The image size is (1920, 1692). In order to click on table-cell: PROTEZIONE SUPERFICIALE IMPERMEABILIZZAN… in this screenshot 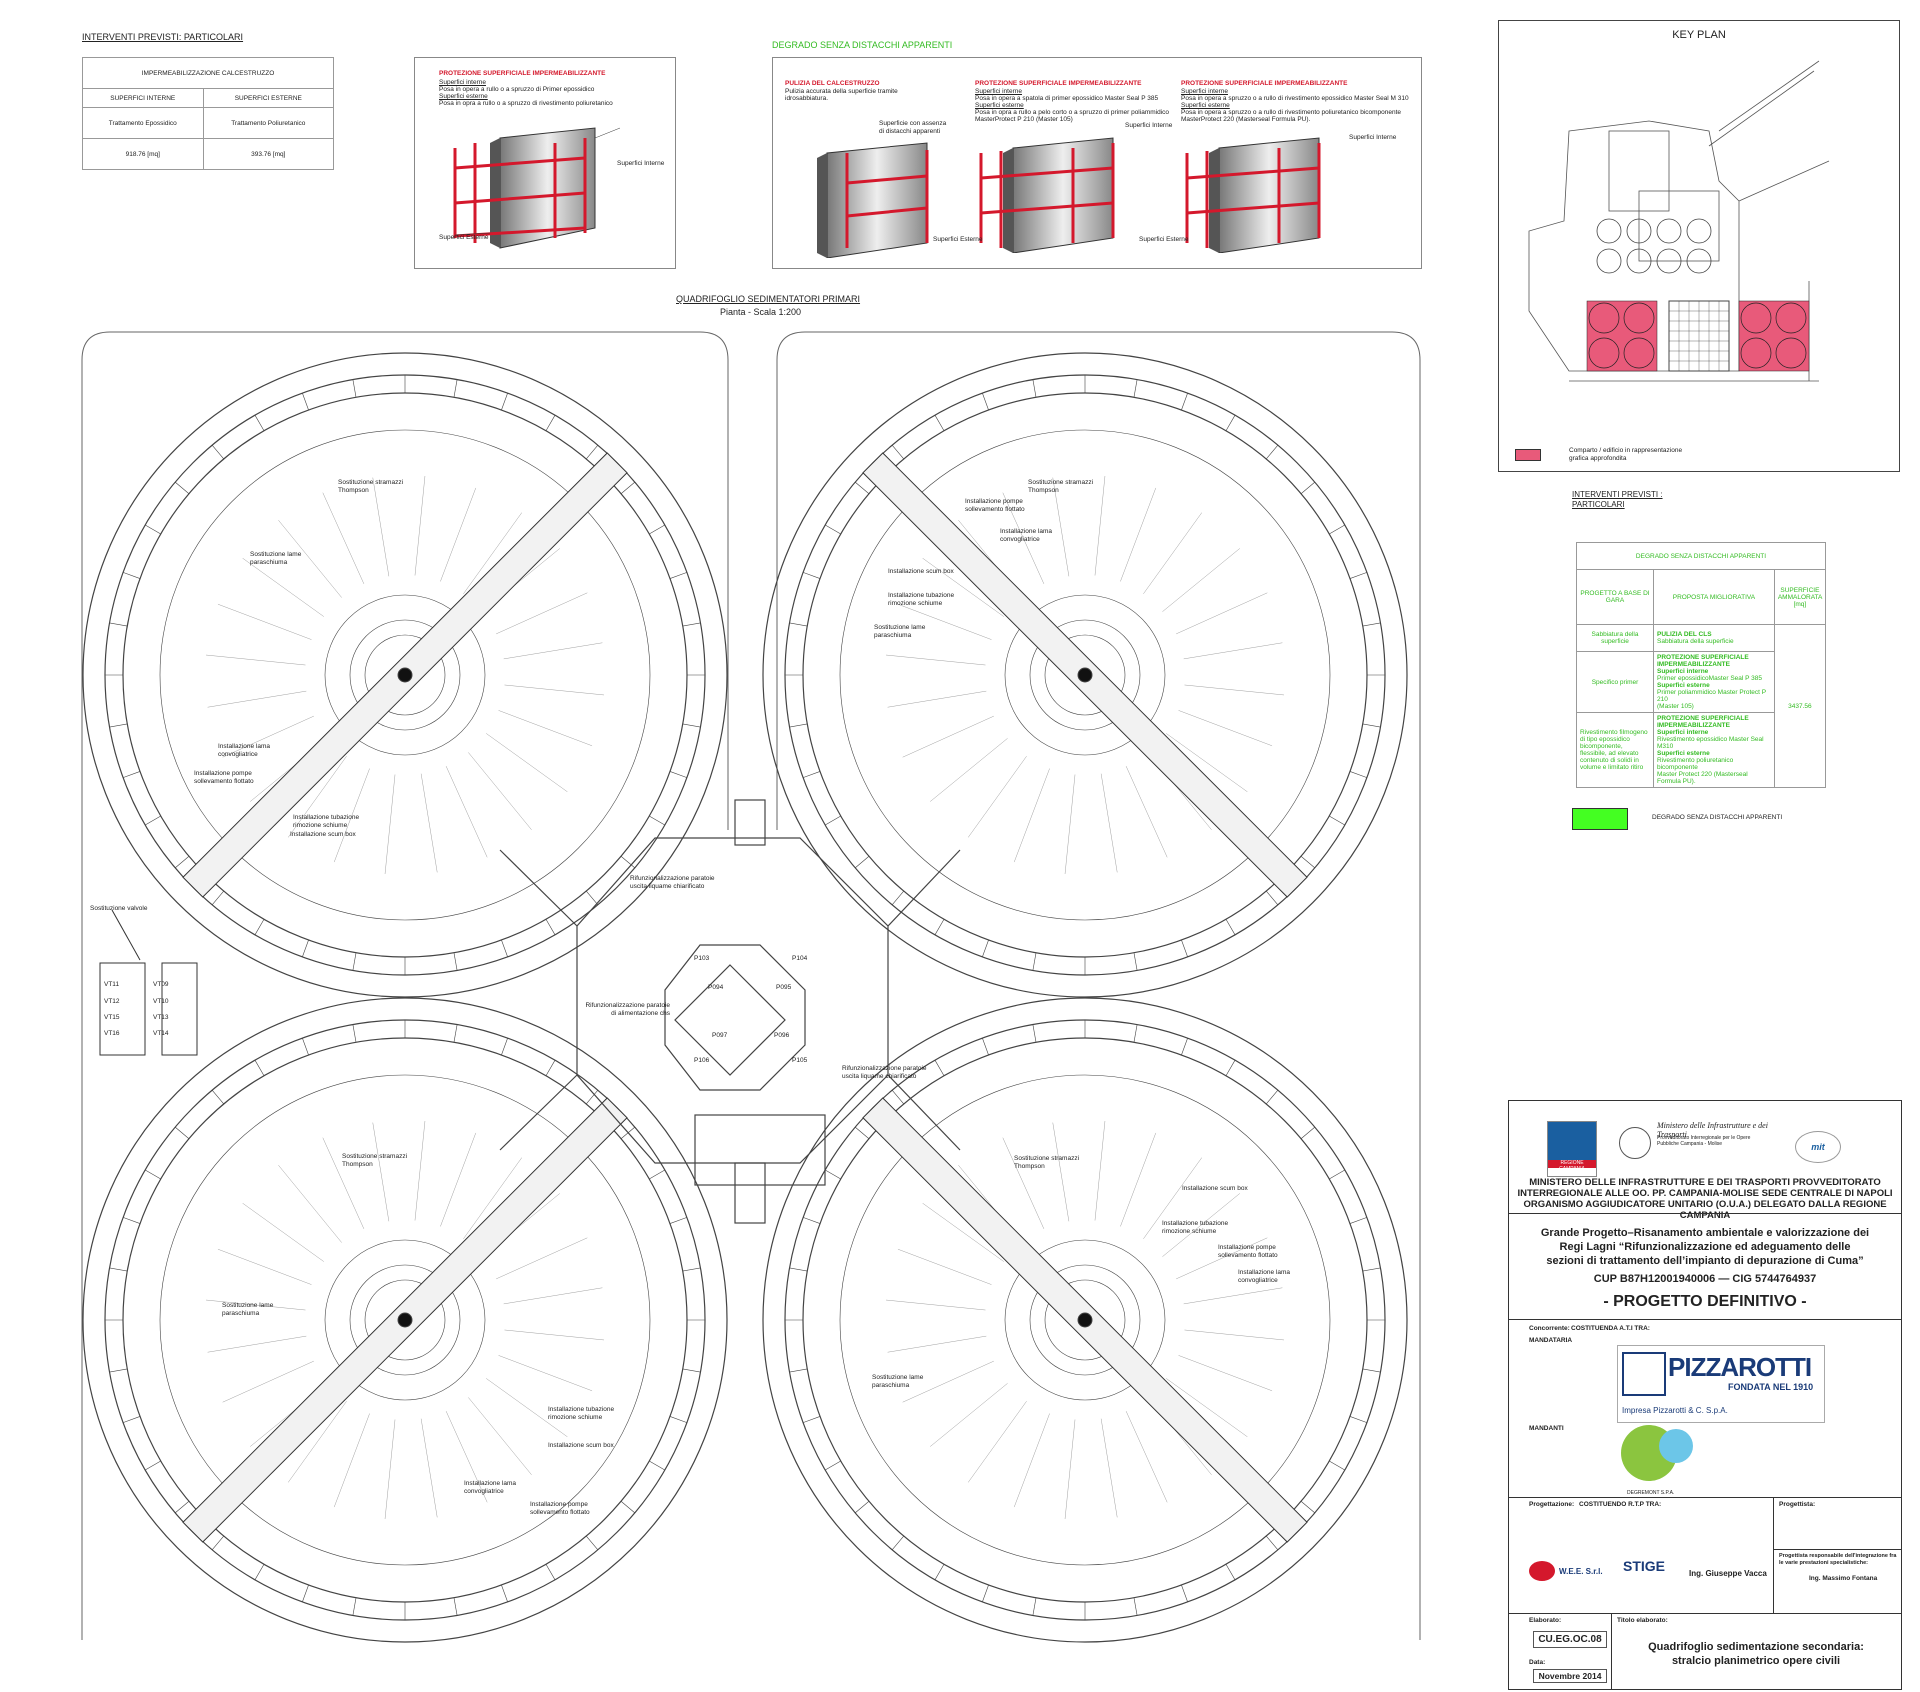, I will do `click(1714, 750)`.